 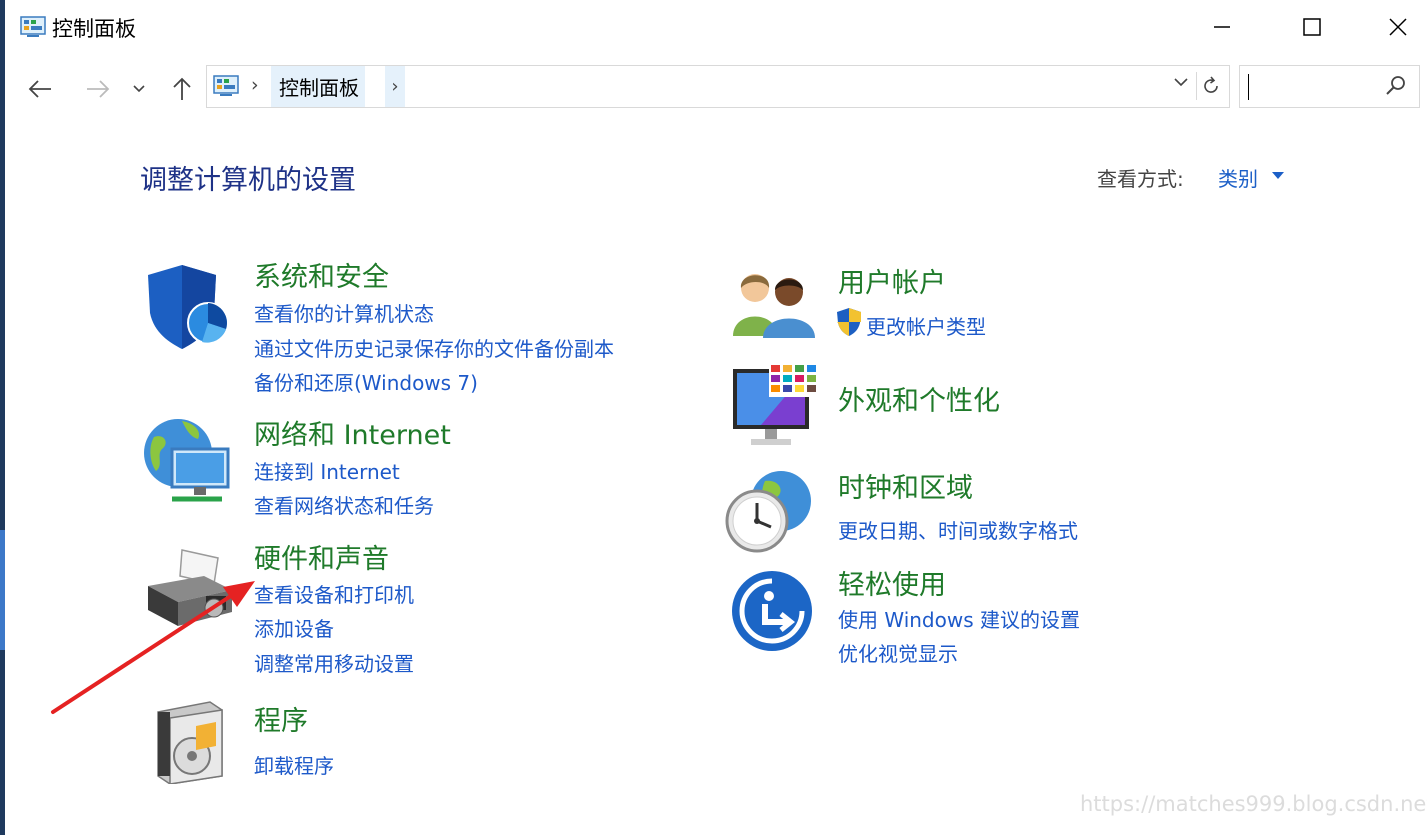 I want to click on search-icon, so click(x=1396, y=86).